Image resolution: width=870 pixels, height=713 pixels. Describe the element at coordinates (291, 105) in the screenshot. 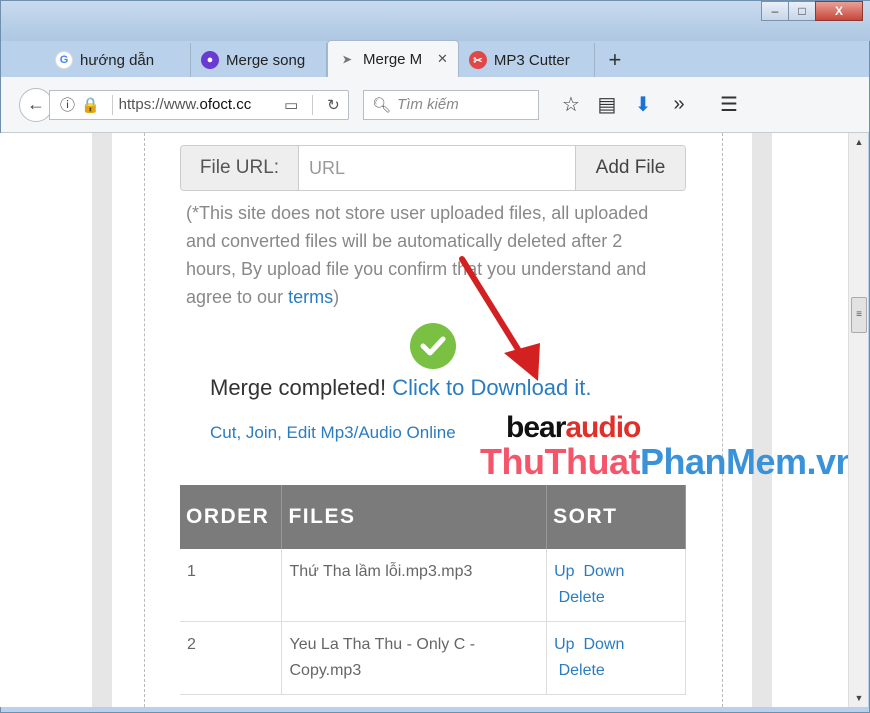

I see `reader-view-icon: ▭` at that location.